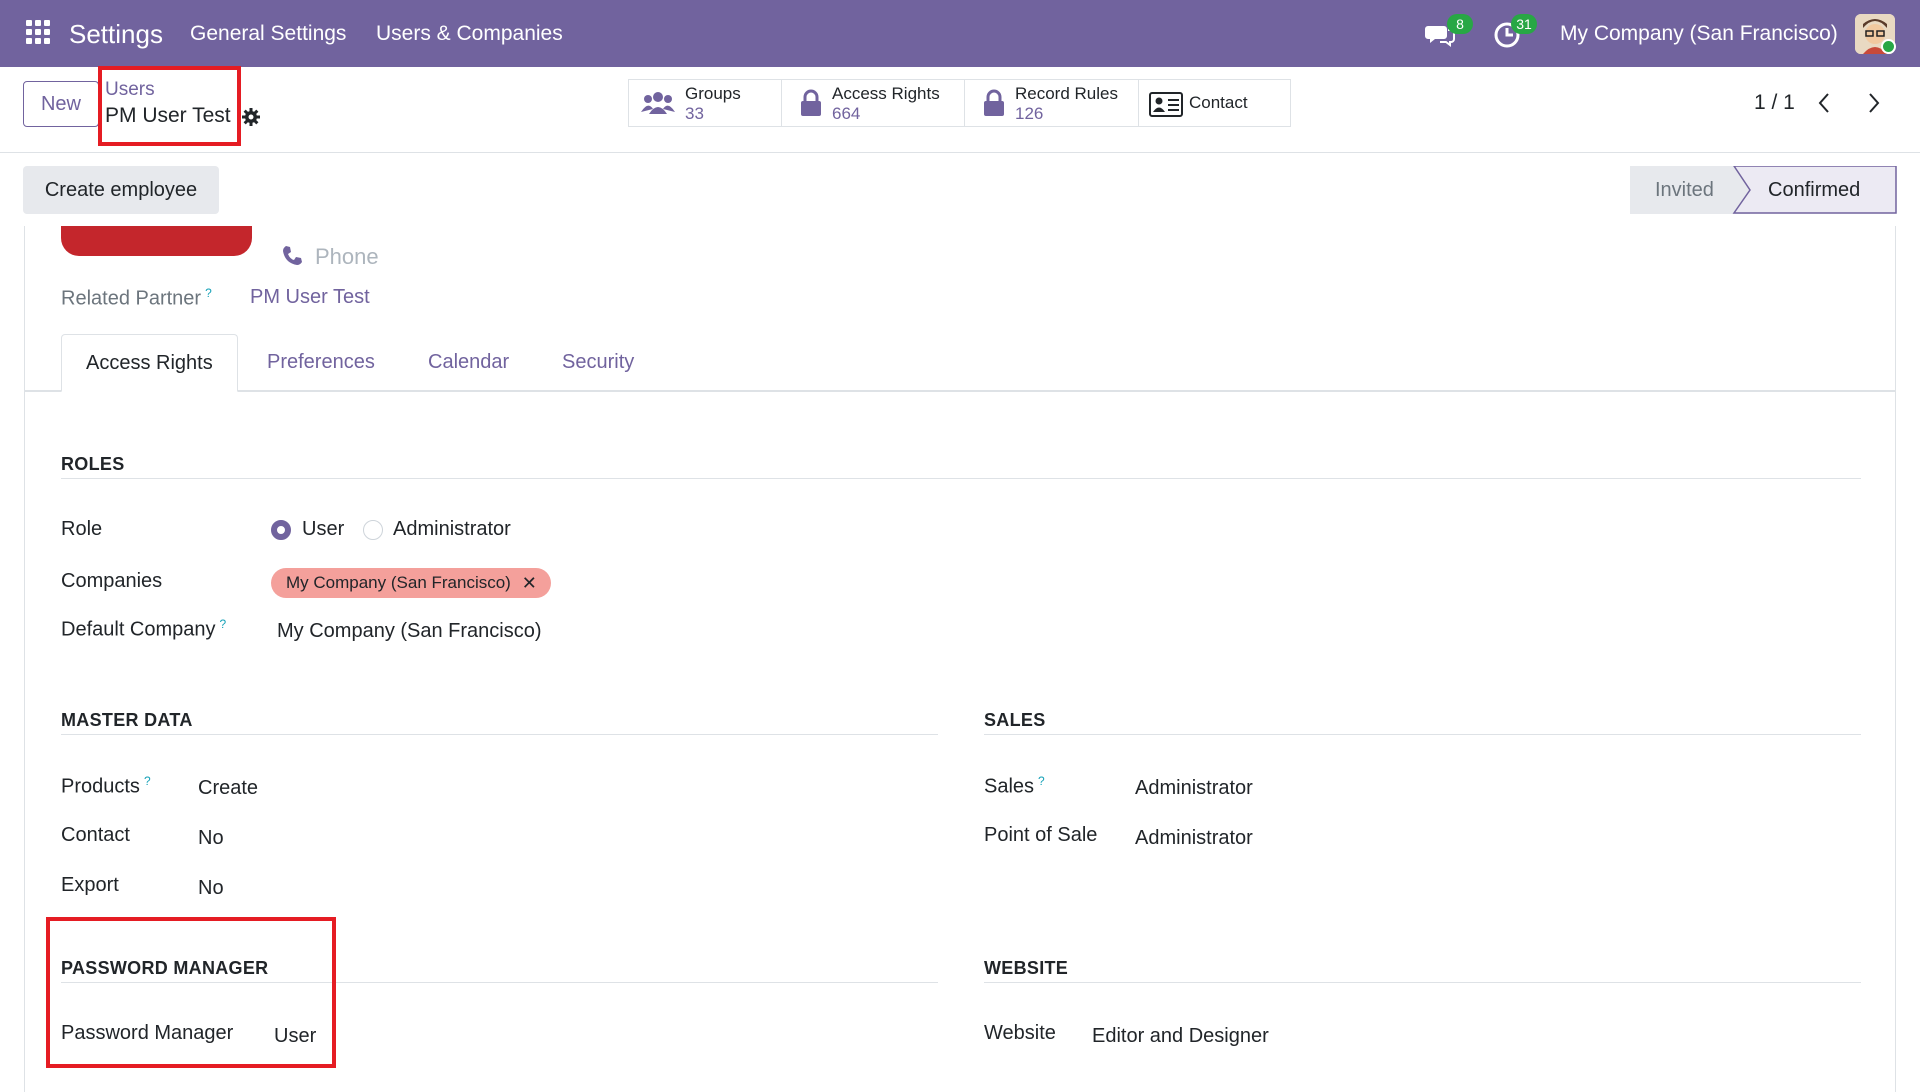 This screenshot has height=1092, width=1920. Describe the element at coordinates (1180, 1036) in the screenshot. I see `website-field: Editor and Designer` at that location.